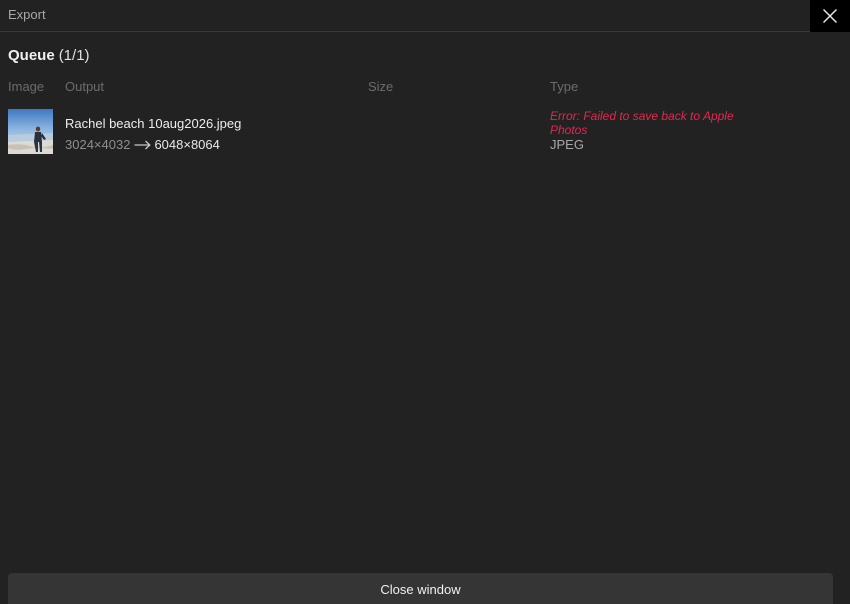  Describe the element at coordinates (74, 55) in the screenshot. I see `queue-count: (1/1)` at that location.